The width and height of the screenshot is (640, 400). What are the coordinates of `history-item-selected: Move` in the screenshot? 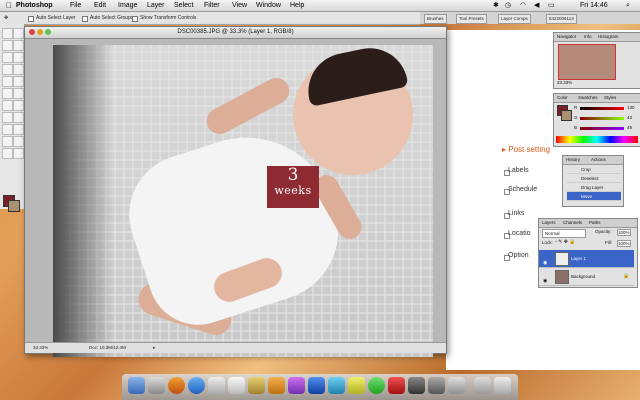 It's located at (594, 196).